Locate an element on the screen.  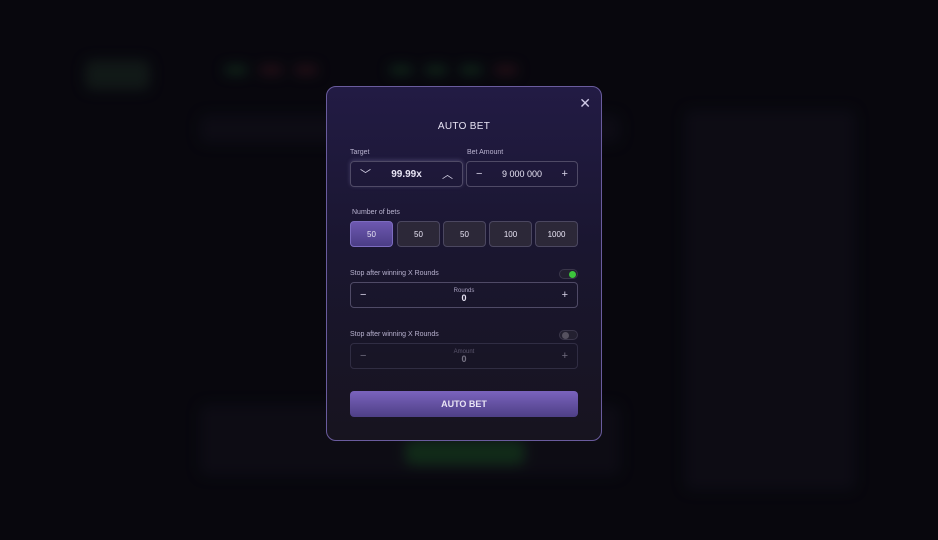
target-value: 99.99x is located at coordinates (406, 174).